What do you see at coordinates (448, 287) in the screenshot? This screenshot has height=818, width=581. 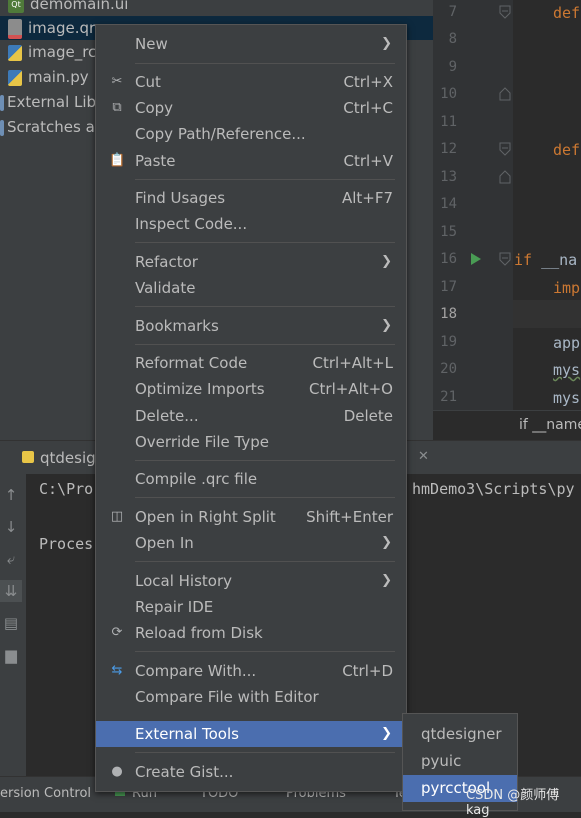 I see `line-number: 17` at bounding box center [448, 287].